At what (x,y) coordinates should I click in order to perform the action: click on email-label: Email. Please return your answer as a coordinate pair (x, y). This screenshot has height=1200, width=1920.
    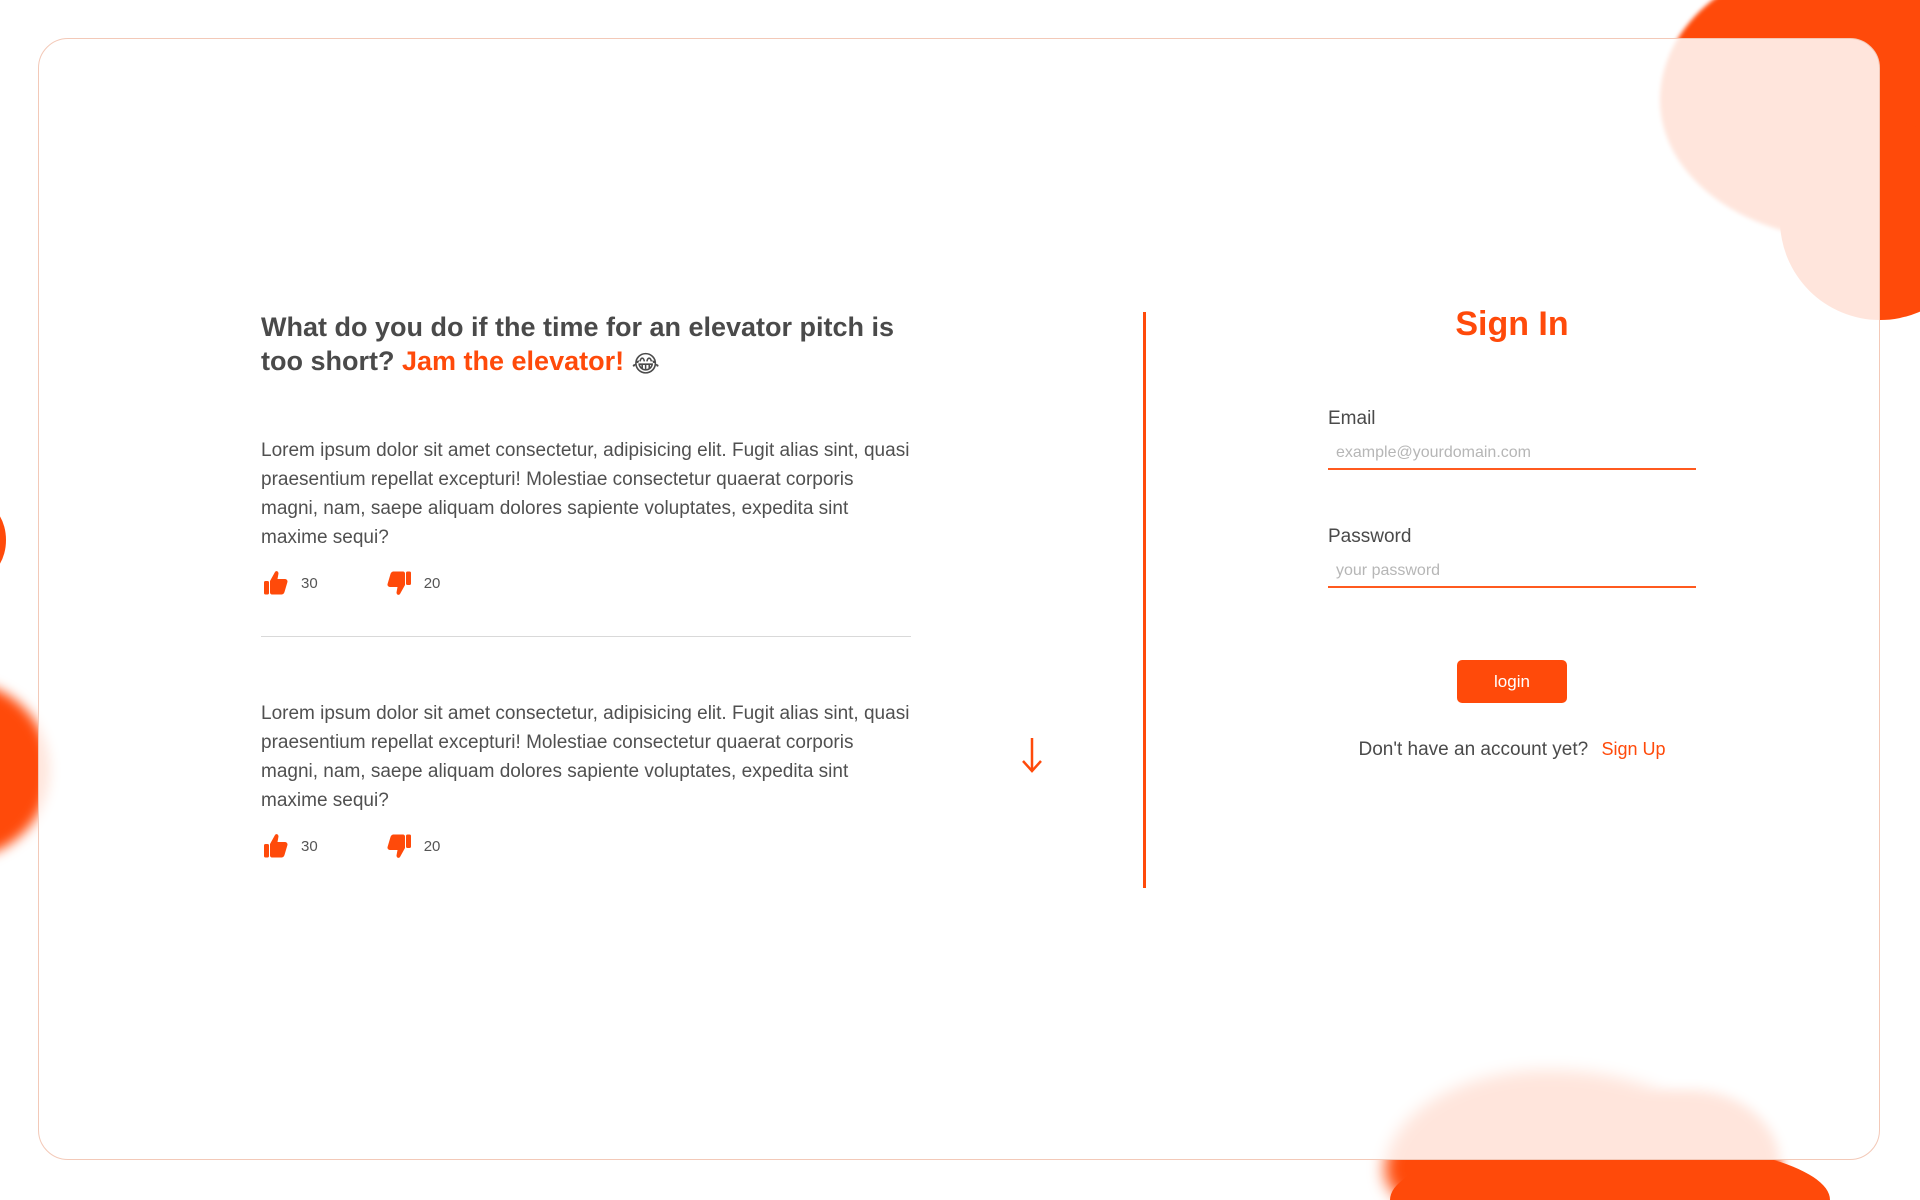
    Looking at the image, I should click on (1352, 418).